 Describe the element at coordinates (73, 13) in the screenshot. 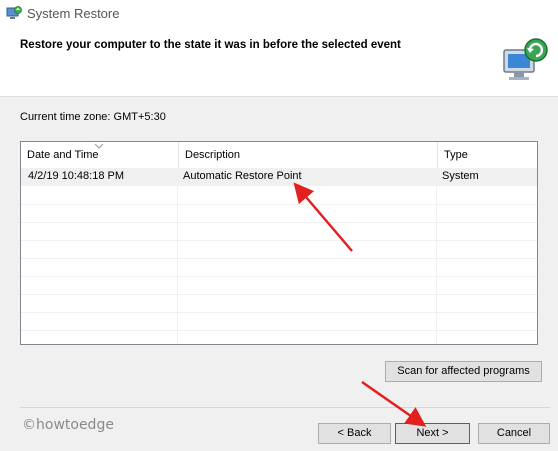

I see `window-title: System Restore` at that location.